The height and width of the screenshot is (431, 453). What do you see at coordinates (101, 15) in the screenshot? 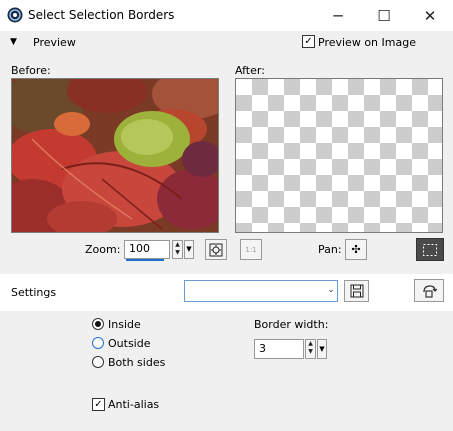
I see `window-title: Select Selection Borders` at bounding box center [101, 15].